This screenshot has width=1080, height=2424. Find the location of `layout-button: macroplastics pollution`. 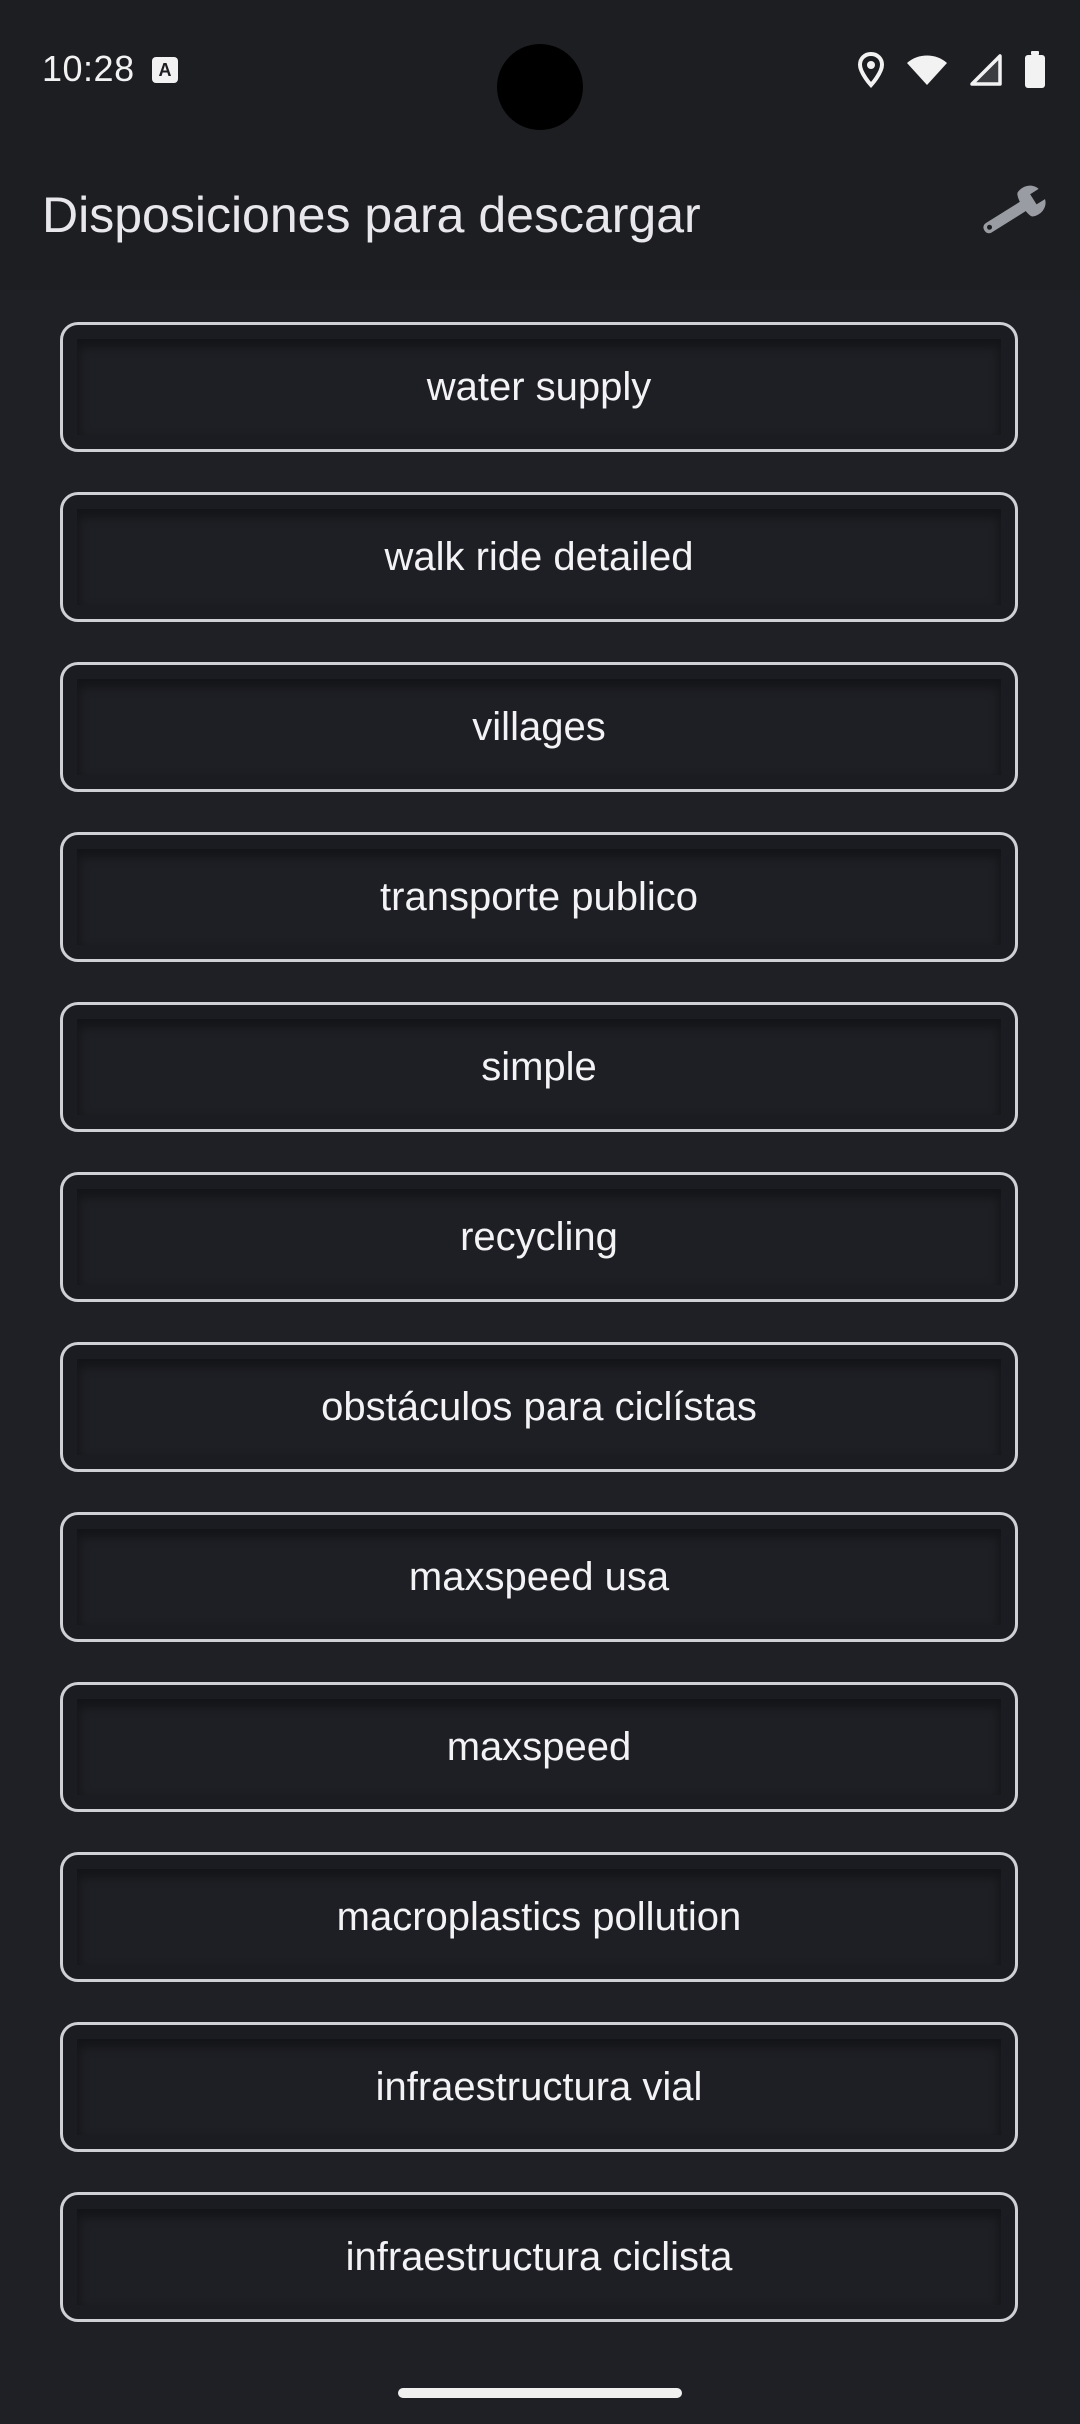

layout-button: macroplastics pollution is located at coordinates (539, 1917).